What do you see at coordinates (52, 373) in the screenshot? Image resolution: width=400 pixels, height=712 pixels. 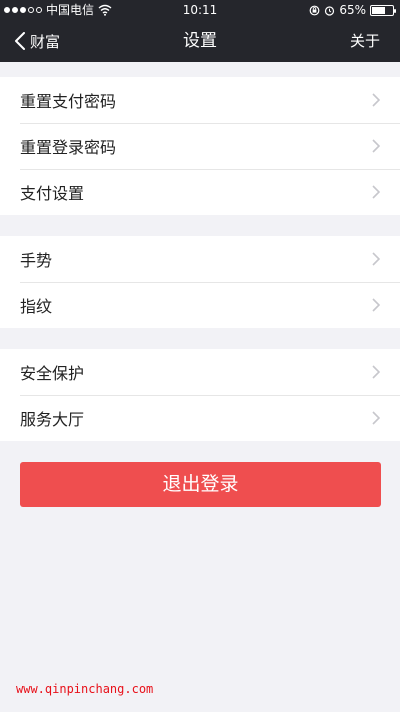 I see `row-label: 安全保护` at bounding box center [52, 373].